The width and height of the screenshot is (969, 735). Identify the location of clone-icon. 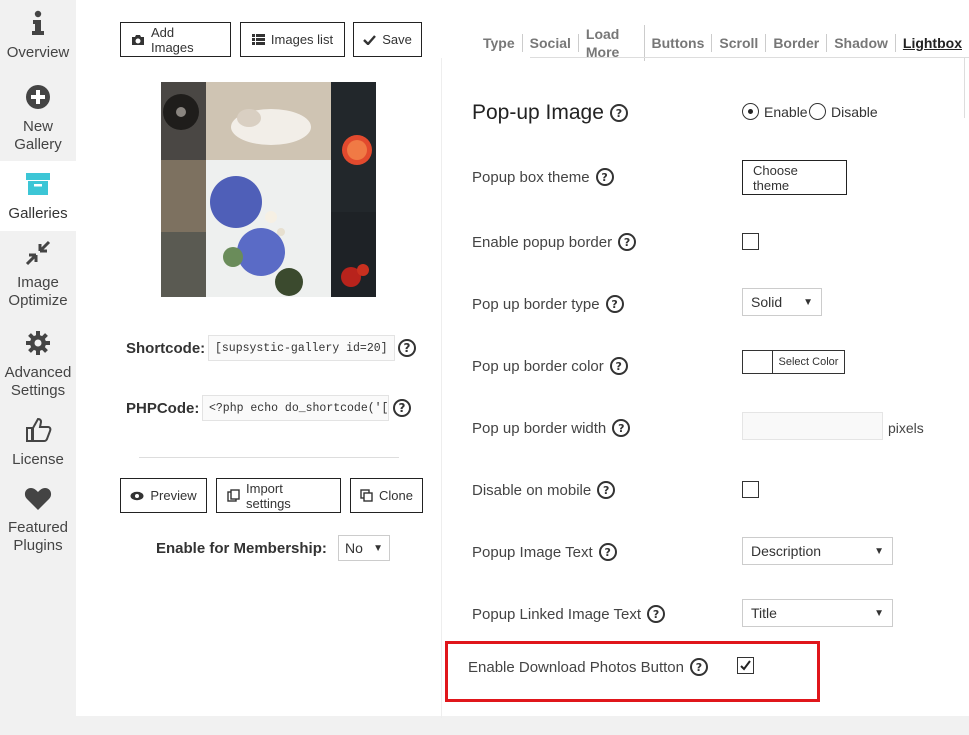
(366, 495).